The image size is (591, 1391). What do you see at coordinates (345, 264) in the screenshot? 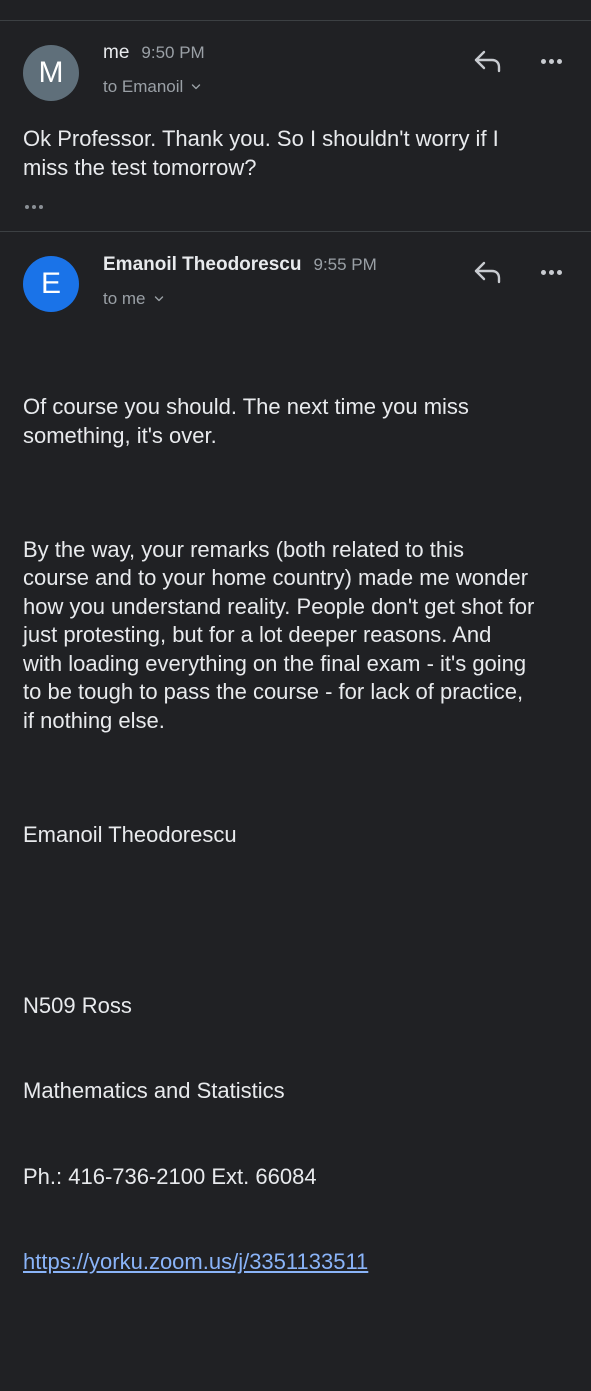
I see `message-time: 9:55 PM` at bounding box center [345, 264].